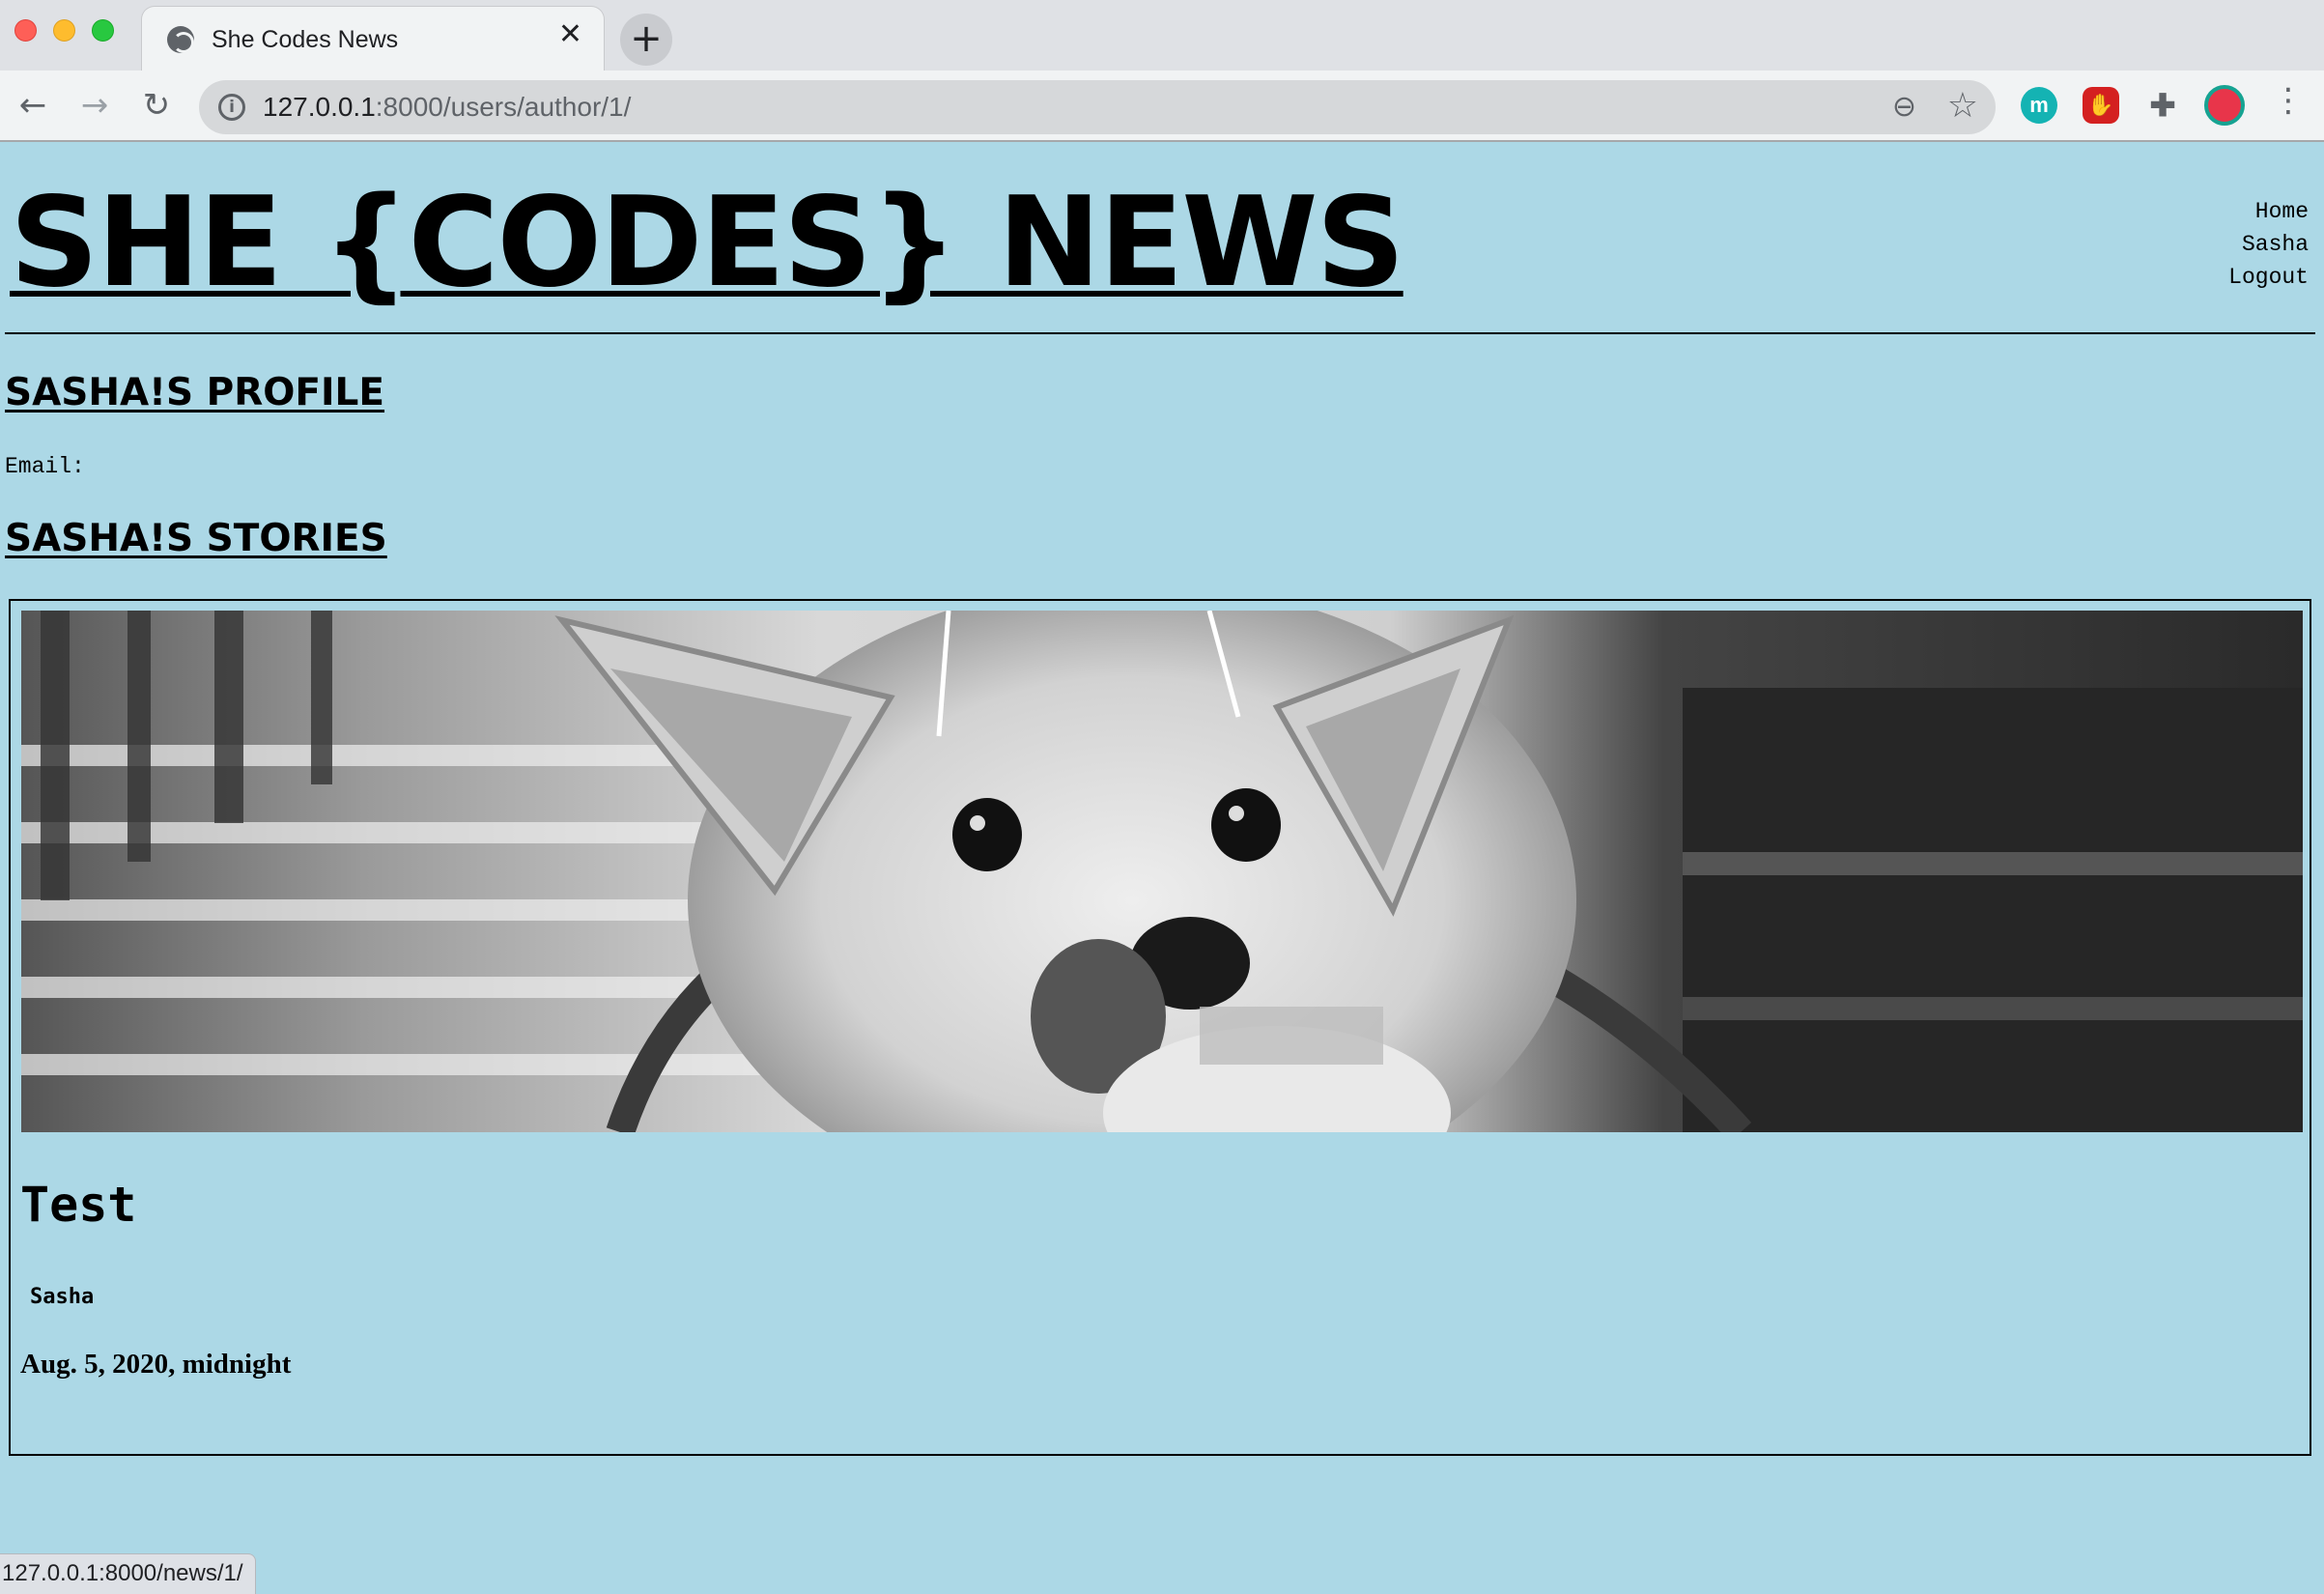  I want to click on extensions-puzzle-icon: ✚, so click(2162, 105).